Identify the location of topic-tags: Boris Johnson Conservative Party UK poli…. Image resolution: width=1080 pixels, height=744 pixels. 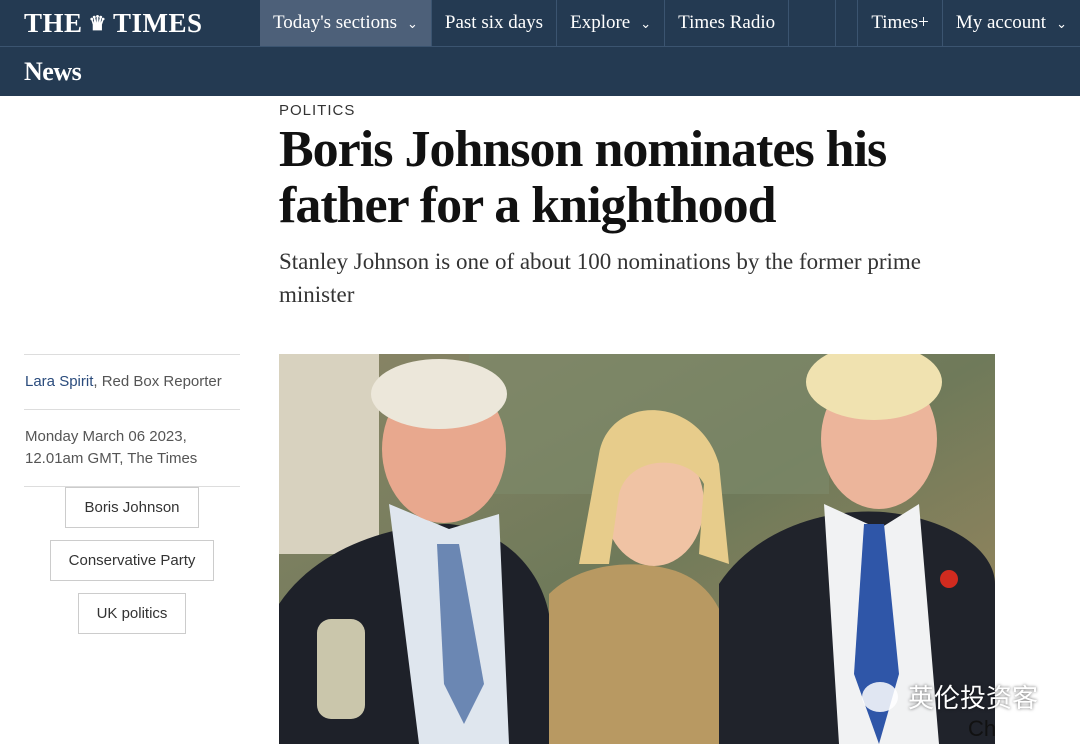
(132, 566).